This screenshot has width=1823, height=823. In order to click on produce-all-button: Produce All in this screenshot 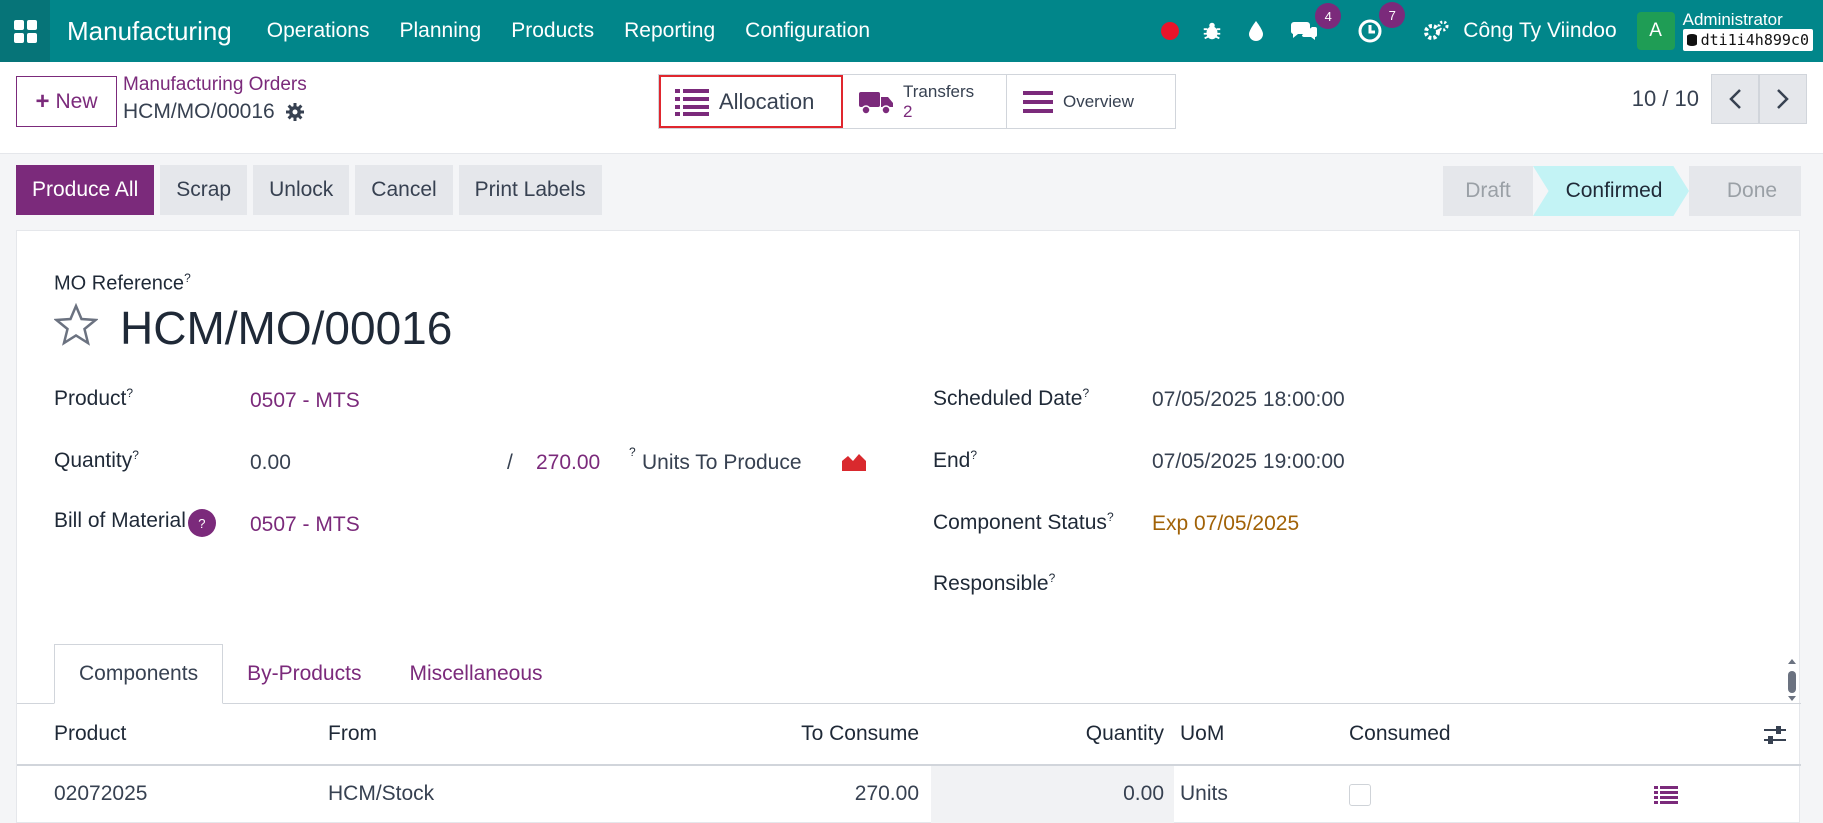, I will do `click(85, 190)`.